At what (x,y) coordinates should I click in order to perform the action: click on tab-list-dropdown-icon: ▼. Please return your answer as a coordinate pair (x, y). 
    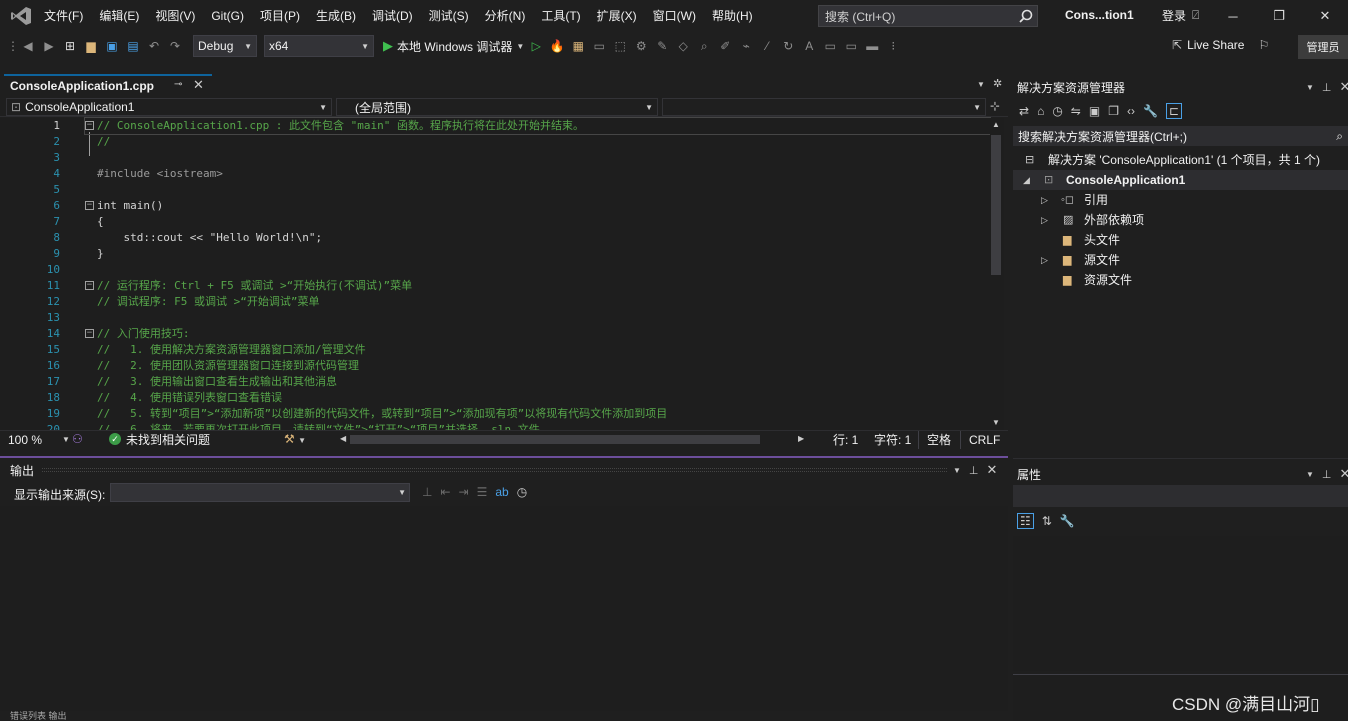
    Looking at the image, I should click on (981, 84).